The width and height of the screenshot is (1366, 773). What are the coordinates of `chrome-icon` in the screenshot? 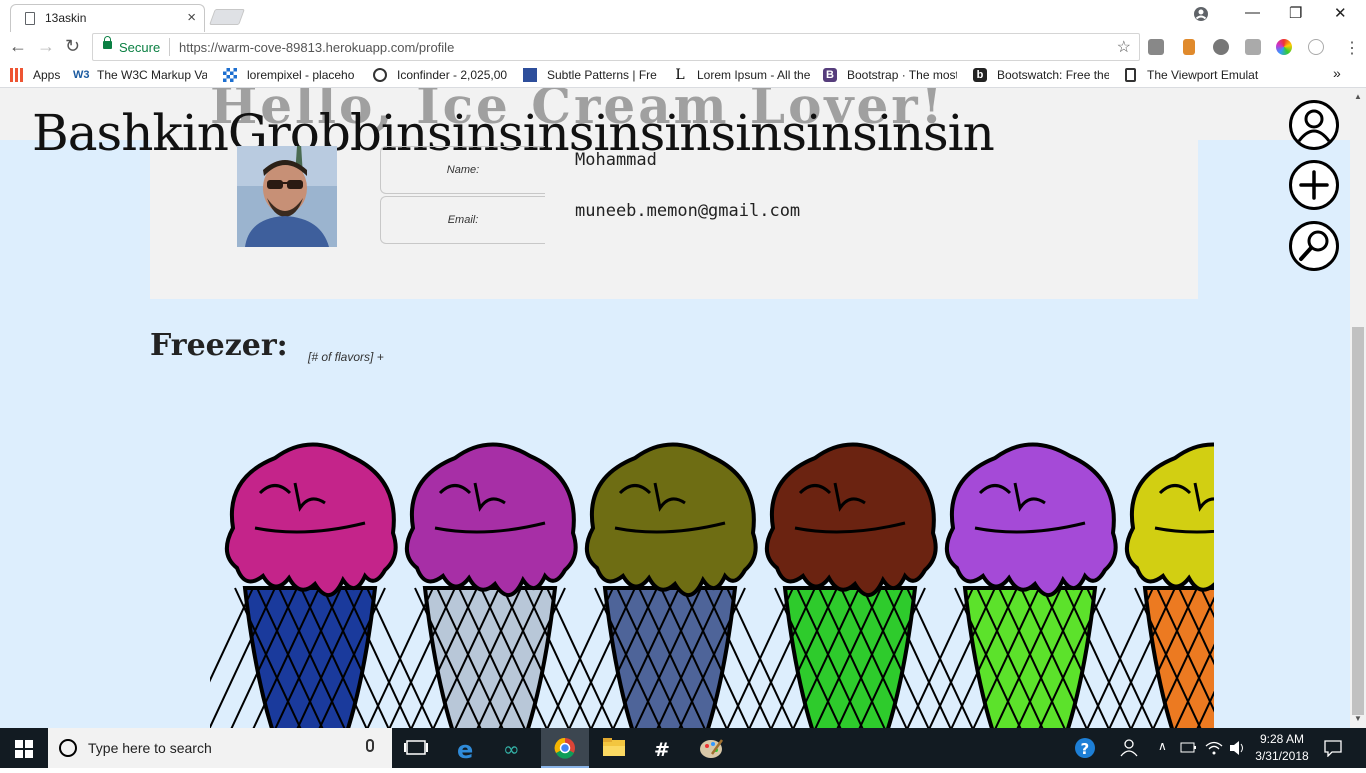 It's located at (565, 748).